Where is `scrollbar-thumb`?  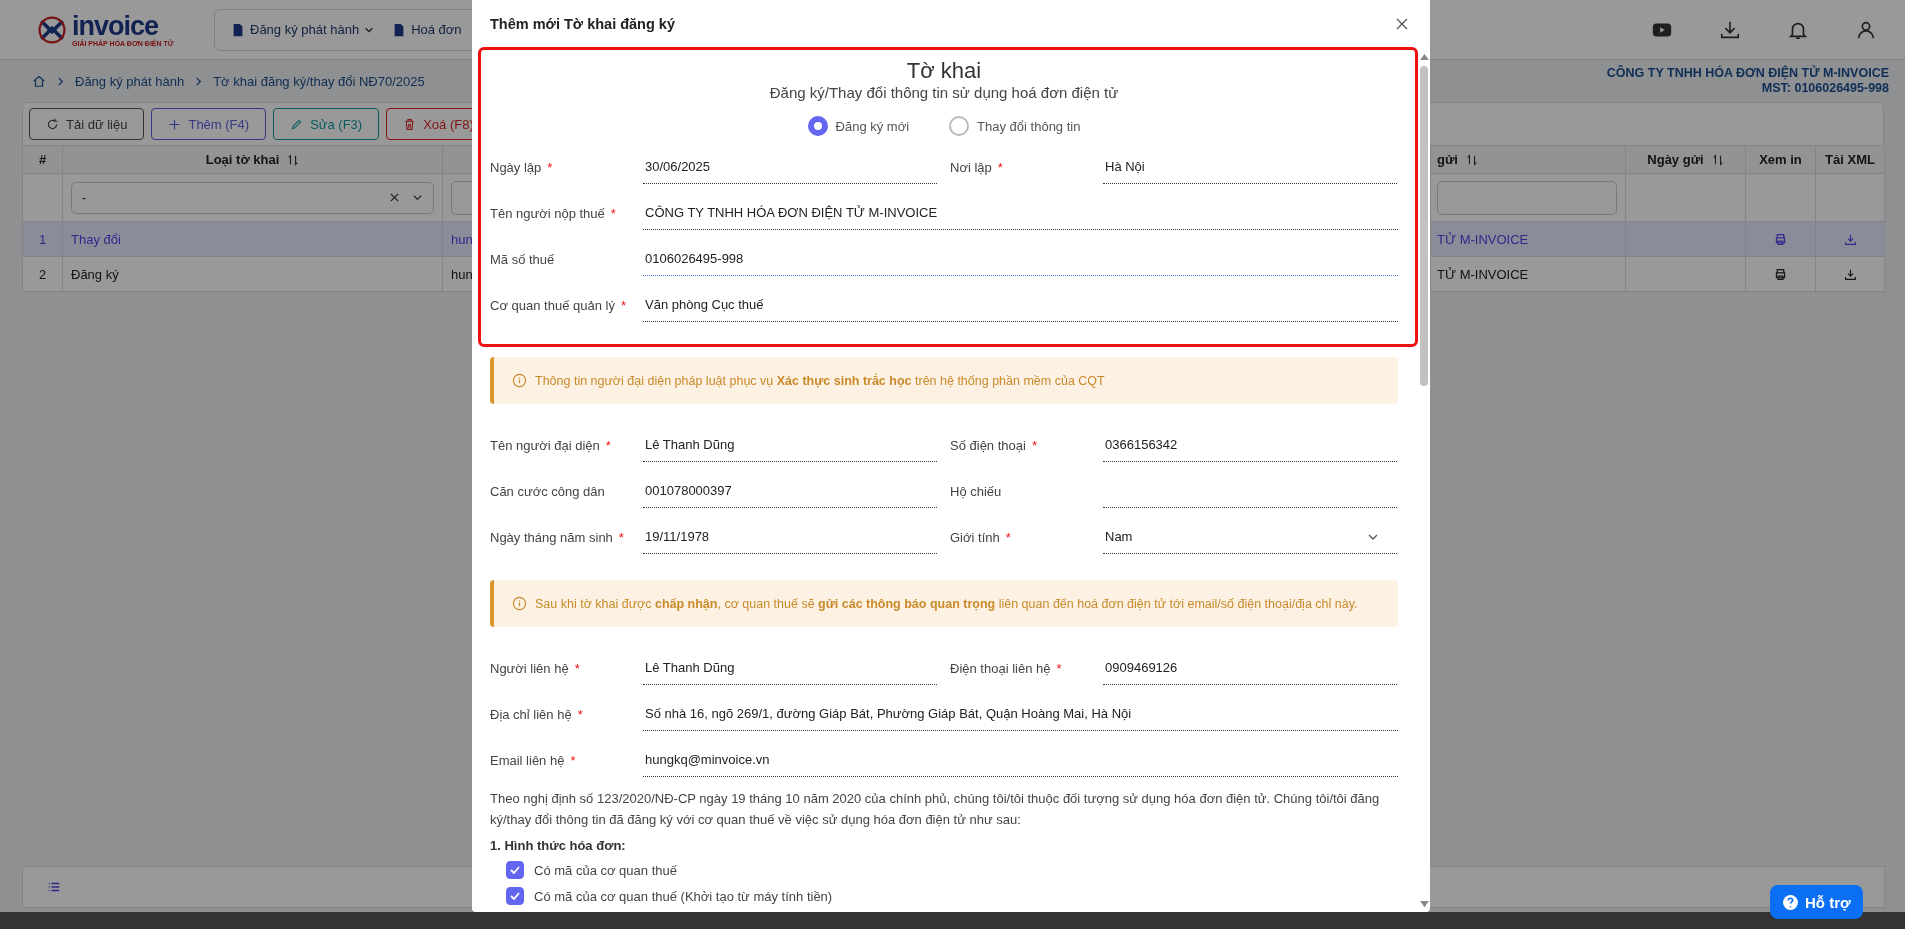 scrollbar-thumb is located at coordinates (1424, 226).